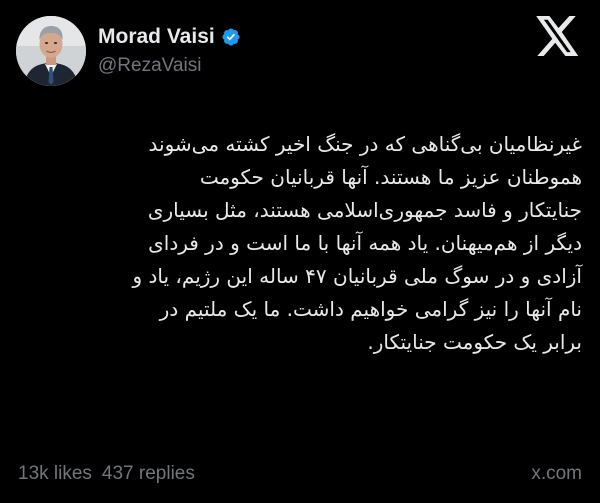  Describe the element at coordinates (300, 51) in the screenshot. I see `tweet-header: Morad Vaisi @RezaVaisi` at that location.